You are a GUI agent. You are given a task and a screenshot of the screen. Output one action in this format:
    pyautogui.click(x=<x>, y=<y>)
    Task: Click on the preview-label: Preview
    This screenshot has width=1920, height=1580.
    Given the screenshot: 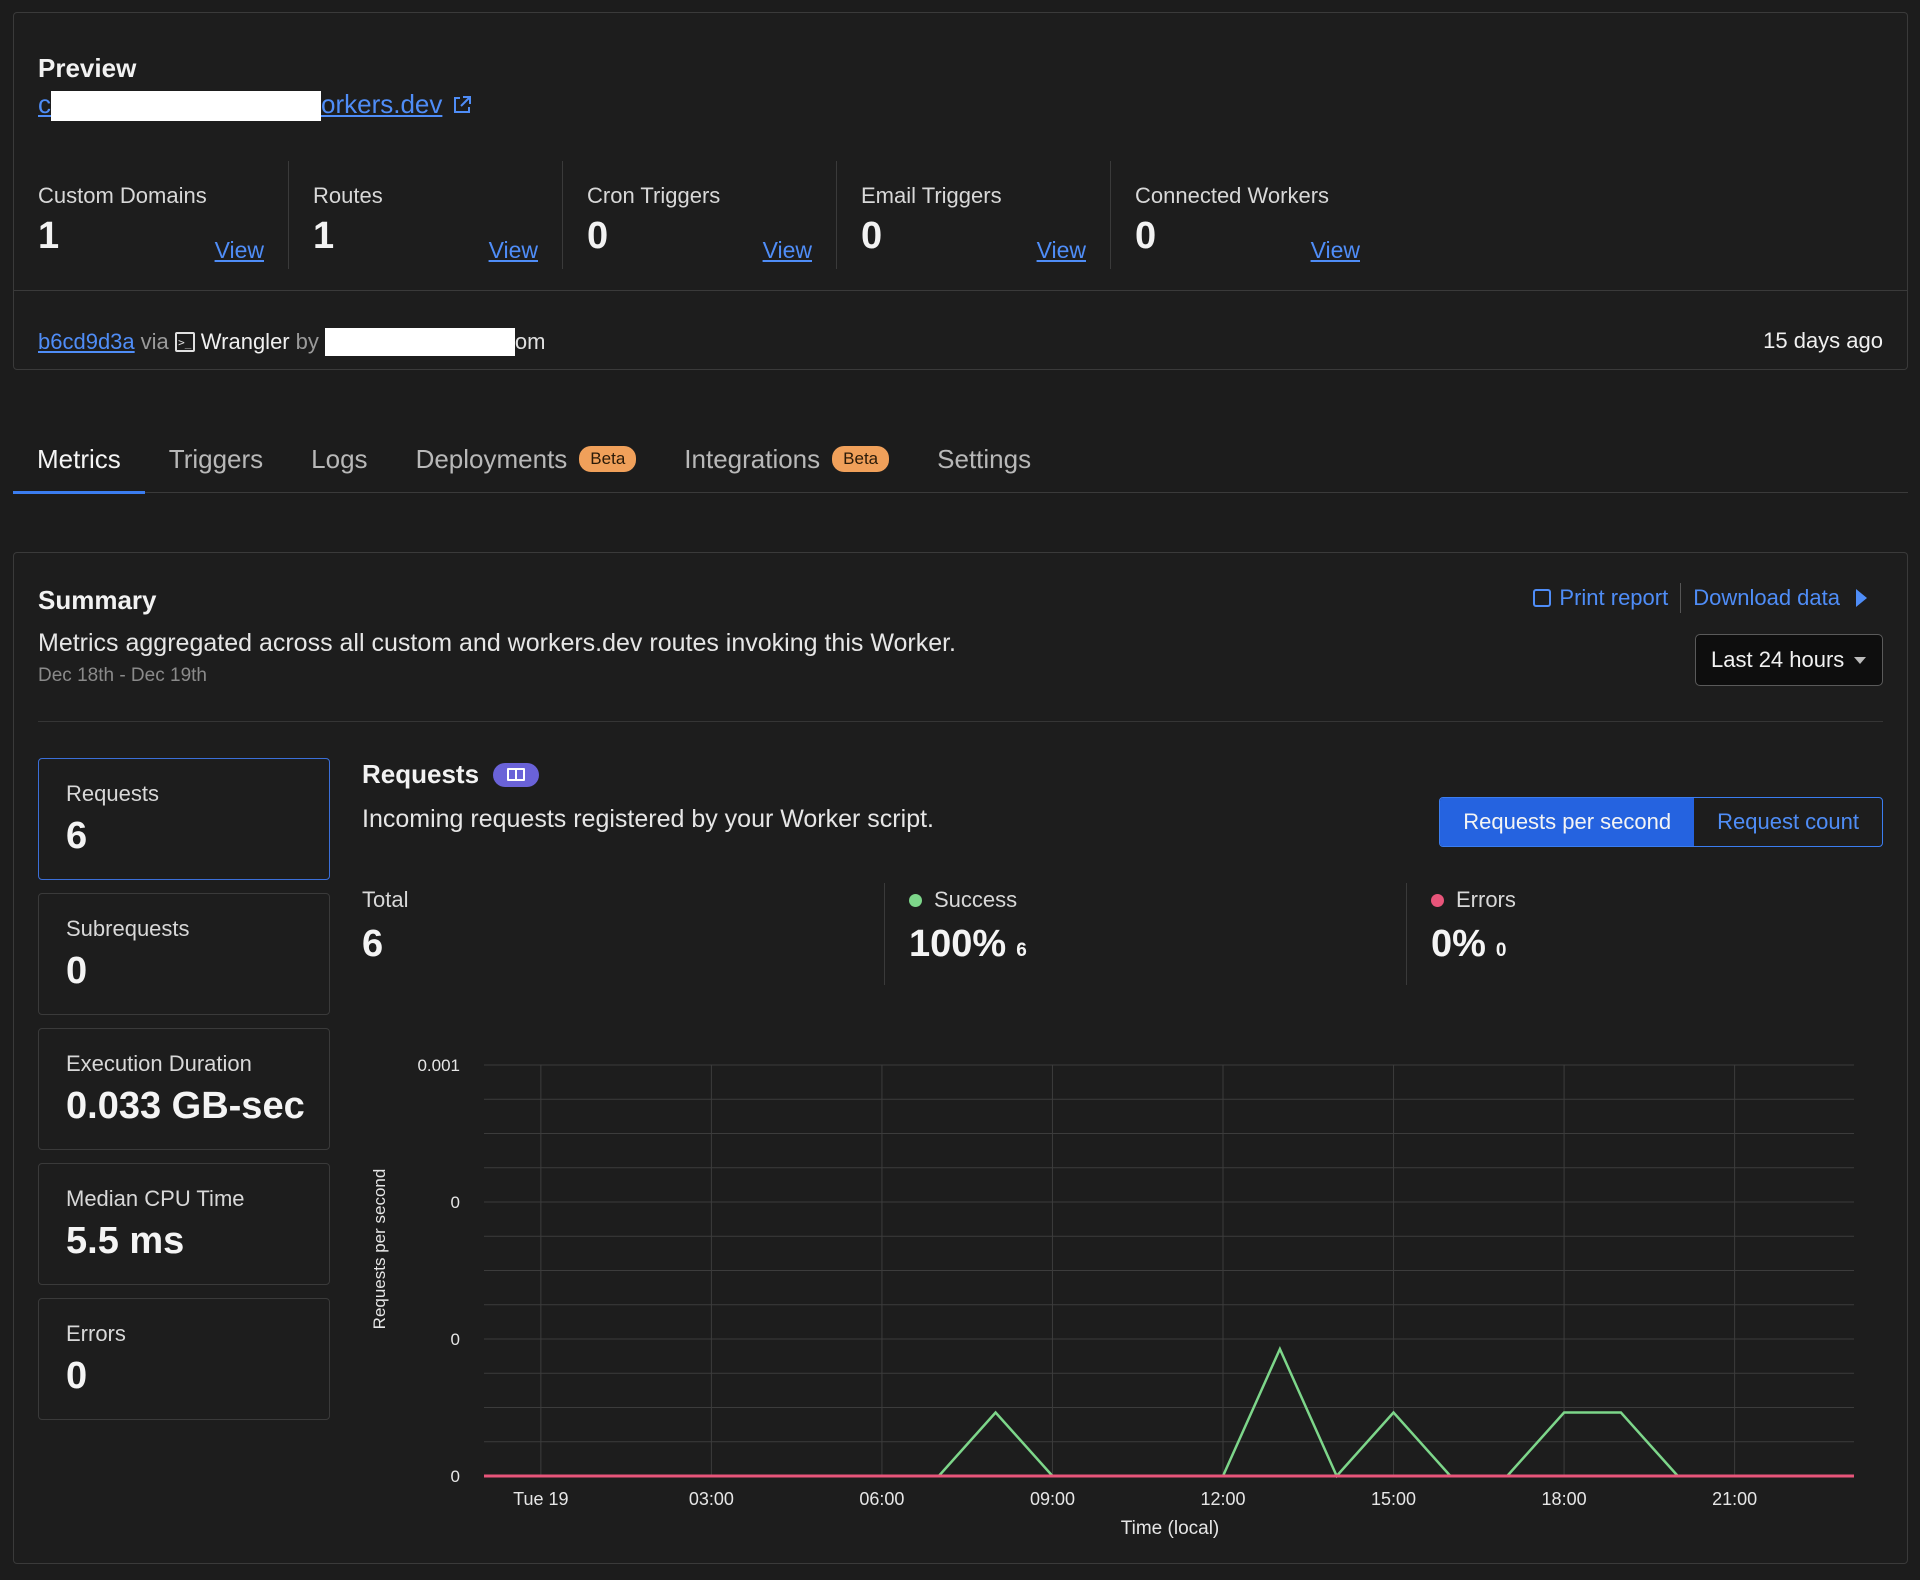 What is the action you would take?
    pyautogui.click(x=87, y=68)
    